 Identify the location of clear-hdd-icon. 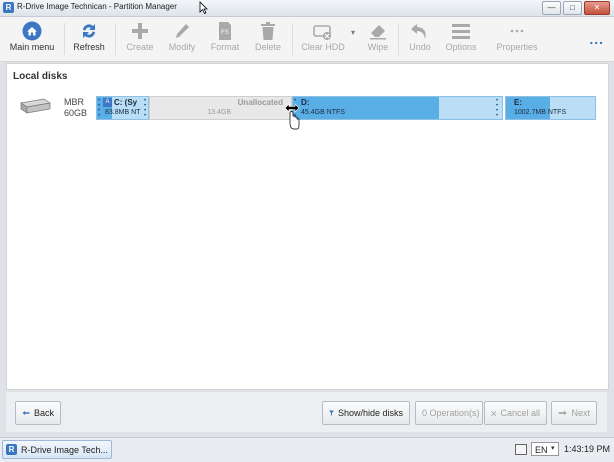
(322, 32).